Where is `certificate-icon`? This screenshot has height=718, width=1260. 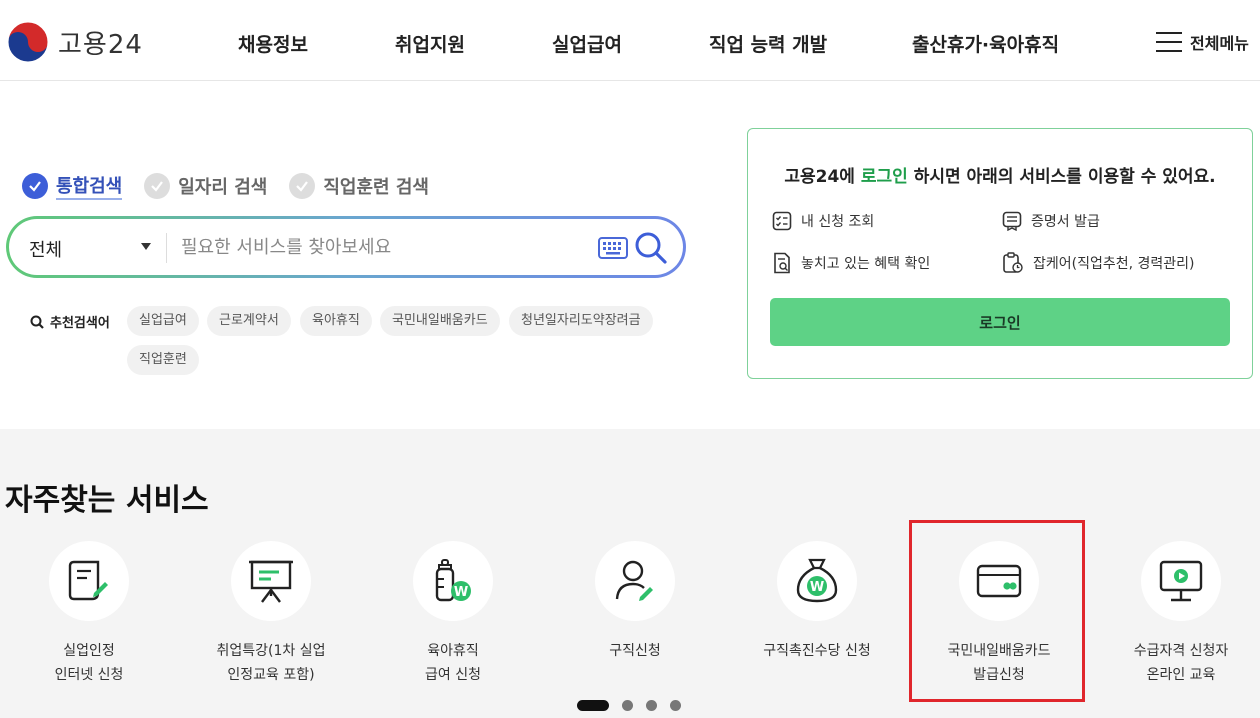
certificate-icon is located at coordinates (1012, 221).